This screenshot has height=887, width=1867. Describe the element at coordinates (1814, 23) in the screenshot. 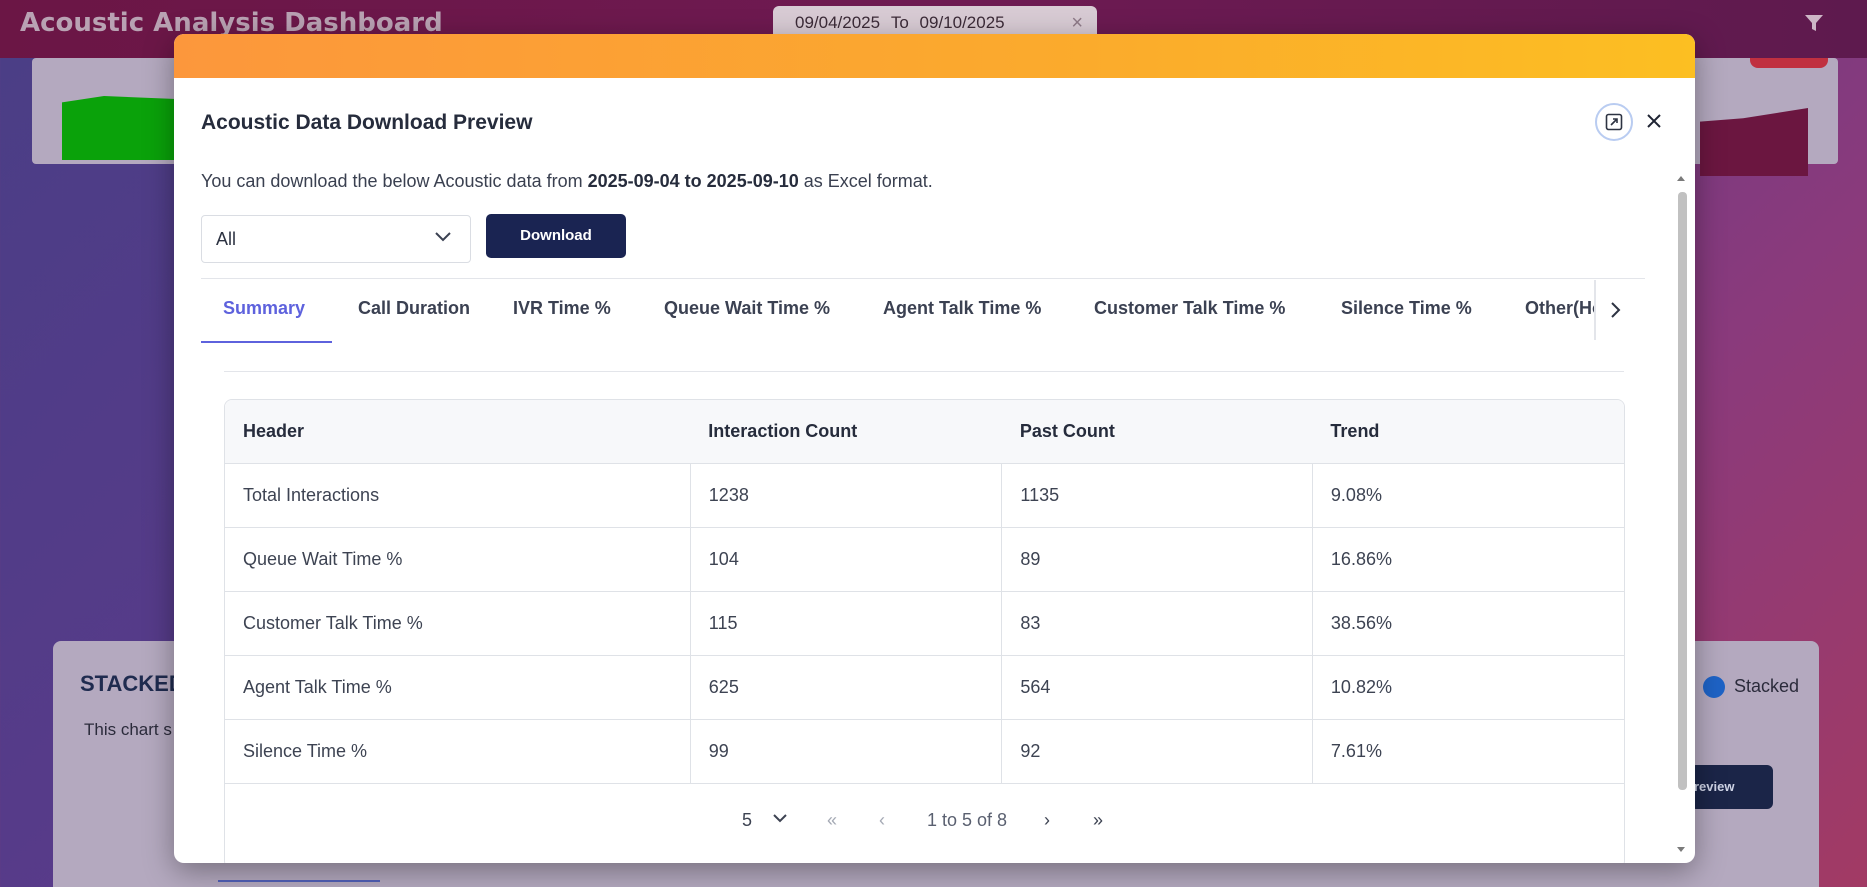

I see `filter-icon` at that location.